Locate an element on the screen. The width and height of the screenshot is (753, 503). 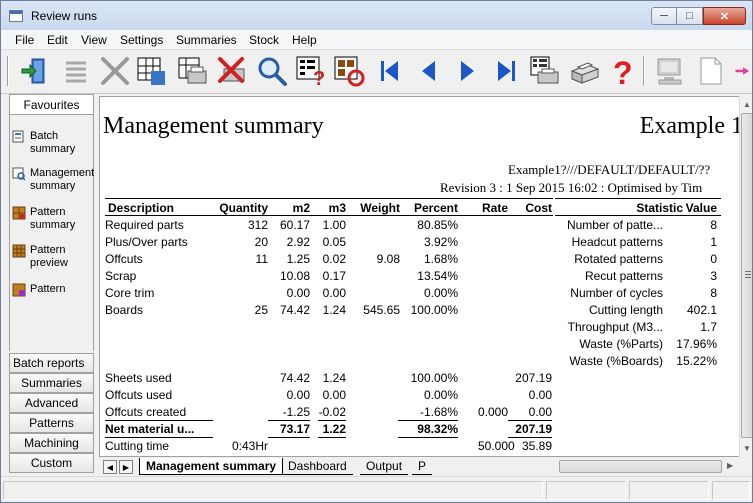
row-value: 0.00% is located at coordinates (440, 293).